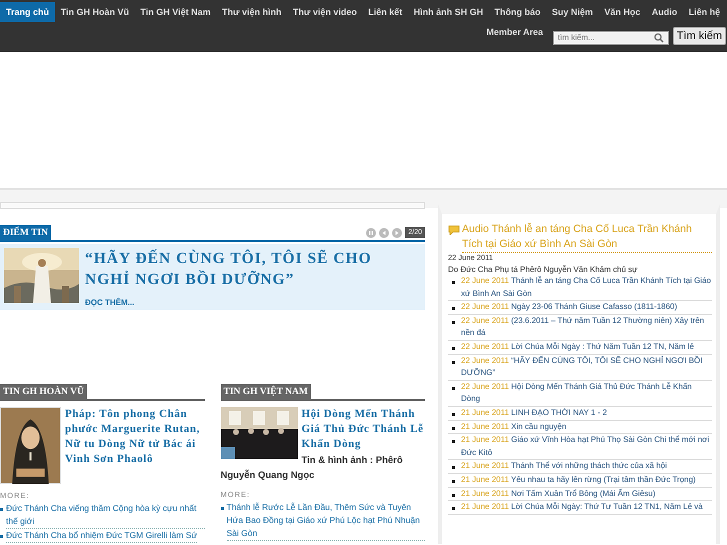  What do you see at coordinates (578, 480) in the screenshot?
I see `news-item: 21 June 2011 Yêu nhau ta hãy lên rừng (Trại tâm thần Đức Trọng)` at bounding box center [578, 480].